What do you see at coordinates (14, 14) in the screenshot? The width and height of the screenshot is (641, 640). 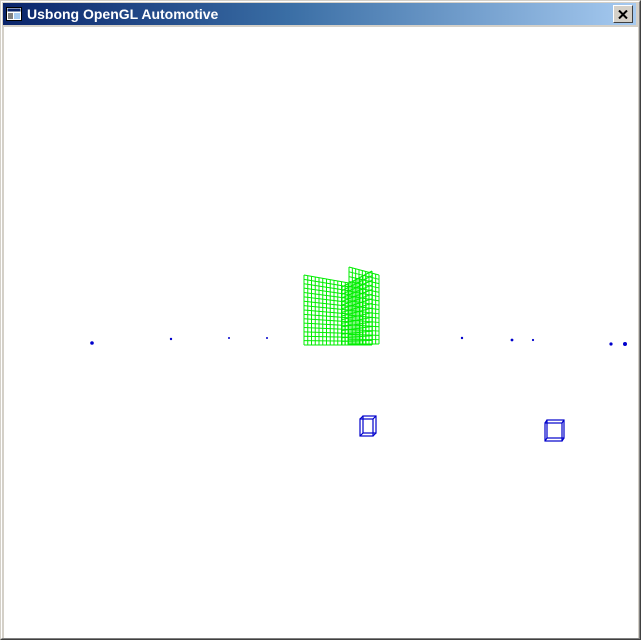 I see `app-window-icon` at bounding box center [14, 14].